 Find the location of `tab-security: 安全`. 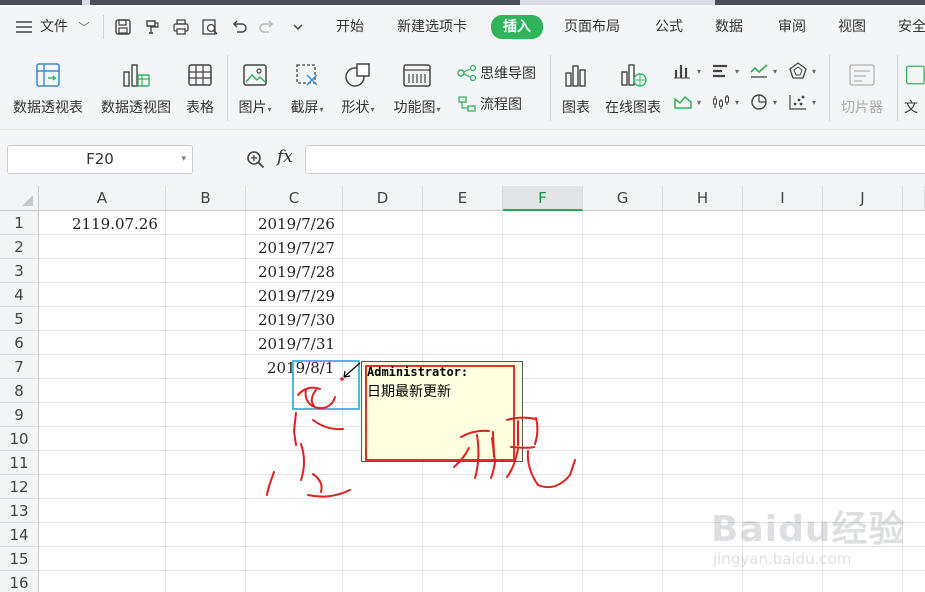

tab-security: 安全 is located at coordinates (911, 27).